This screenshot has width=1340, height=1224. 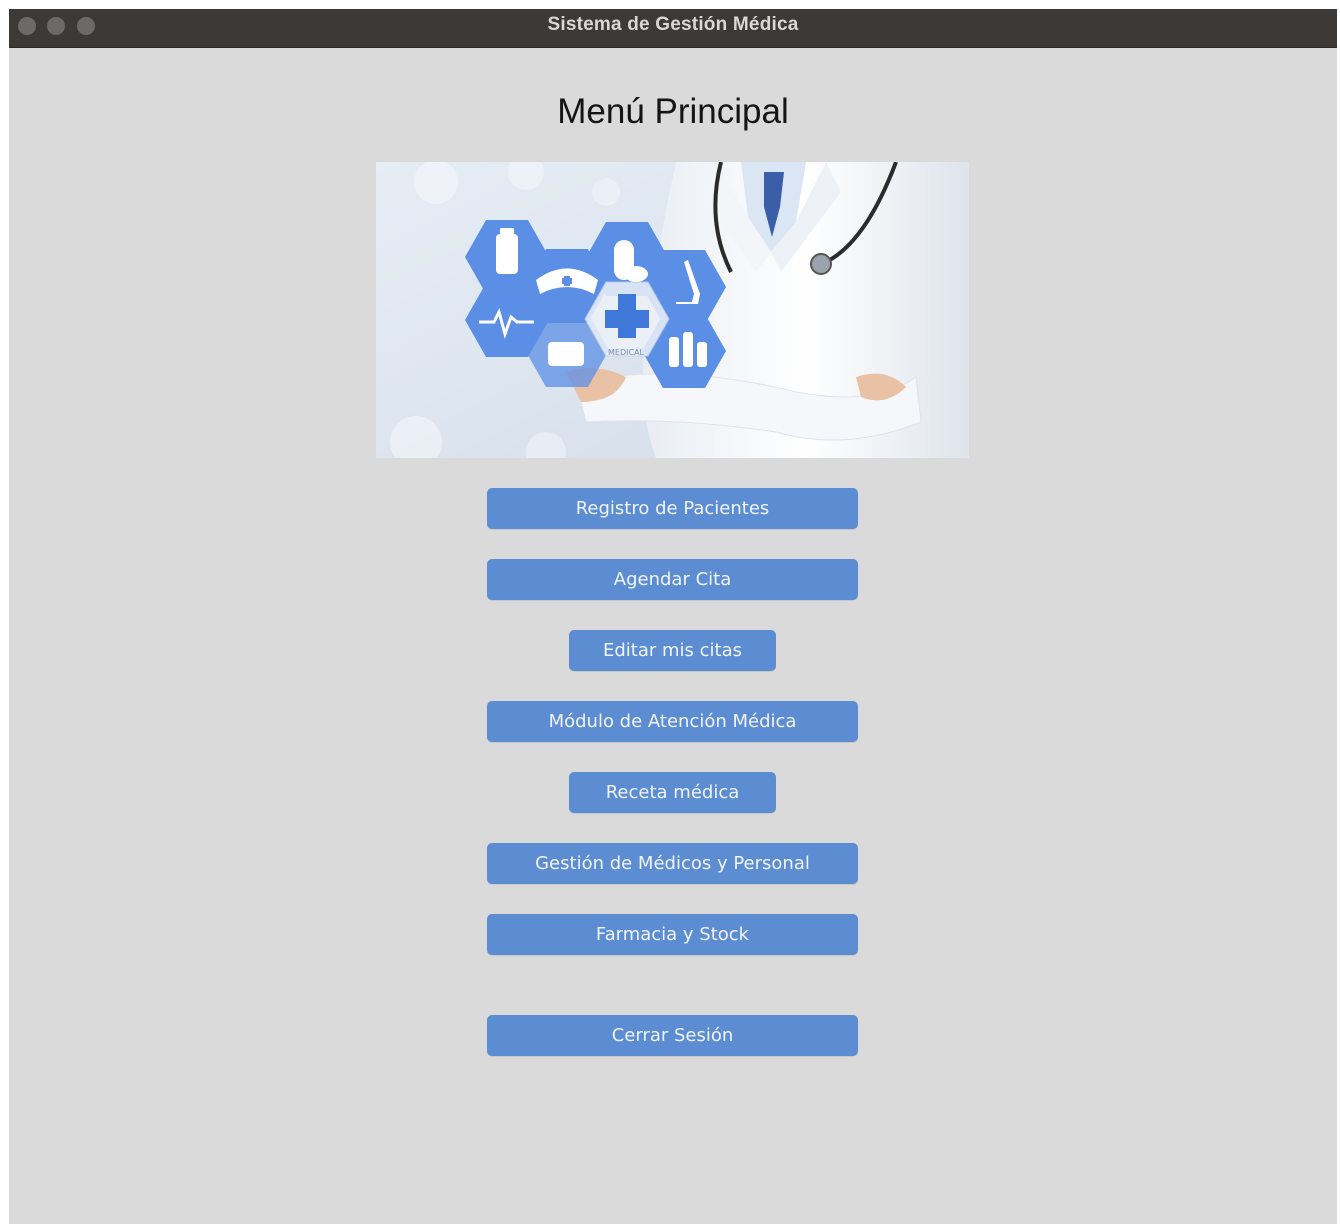 I want to click on staff-management-button: Gestión de Médicos y Personal, so click(x=672, y=863).